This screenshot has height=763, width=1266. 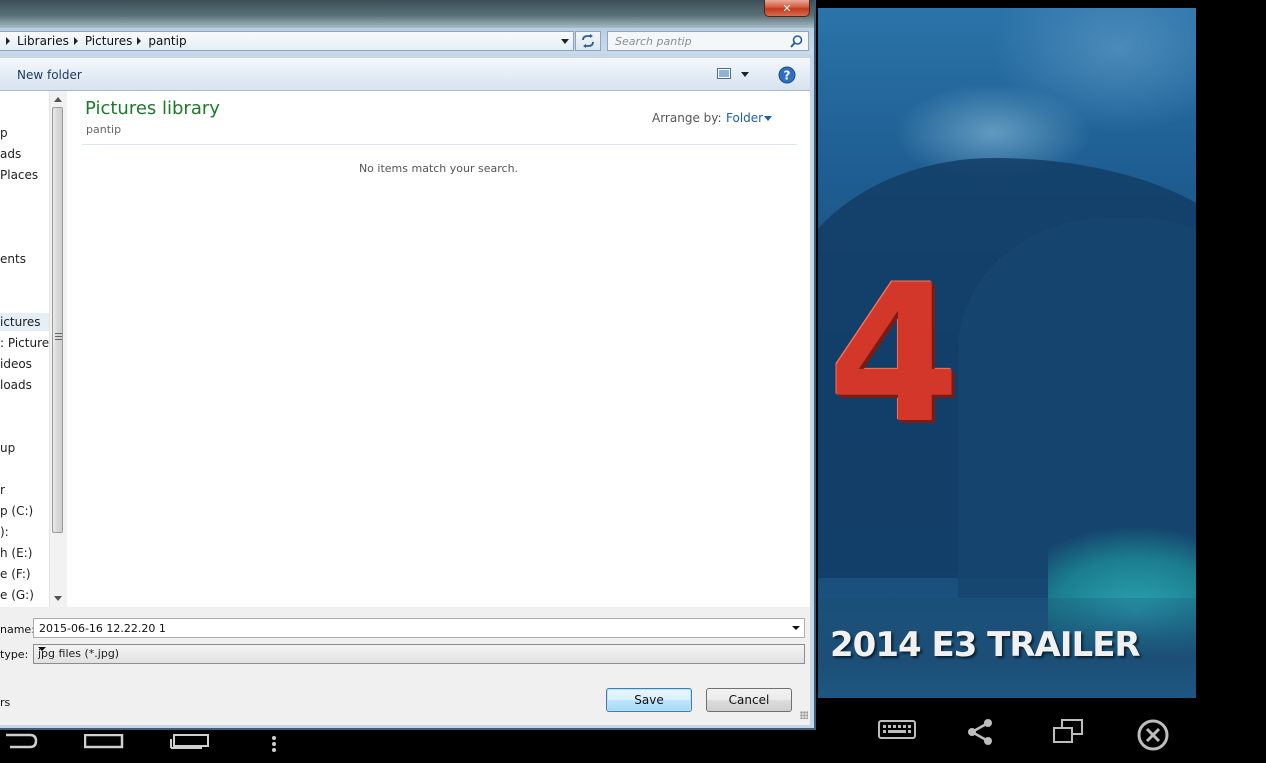 What do you see at coordinates (7, 448) in the screenshot?
I see `nav-item: up` at bounding box center [7, 448].